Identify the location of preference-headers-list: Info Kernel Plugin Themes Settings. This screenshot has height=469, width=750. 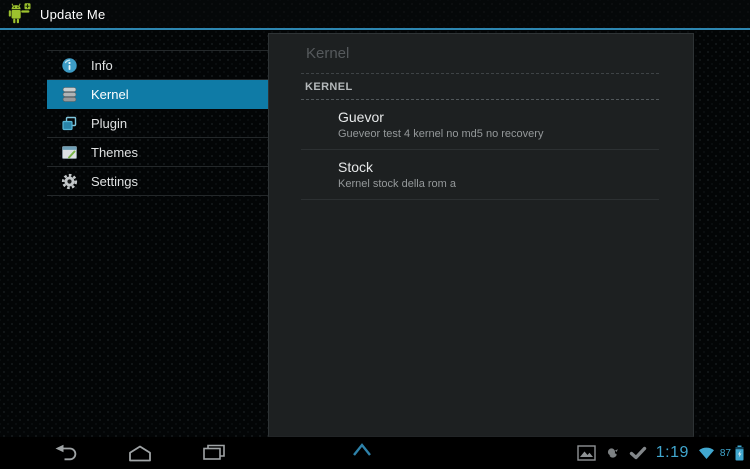
(159, 123).